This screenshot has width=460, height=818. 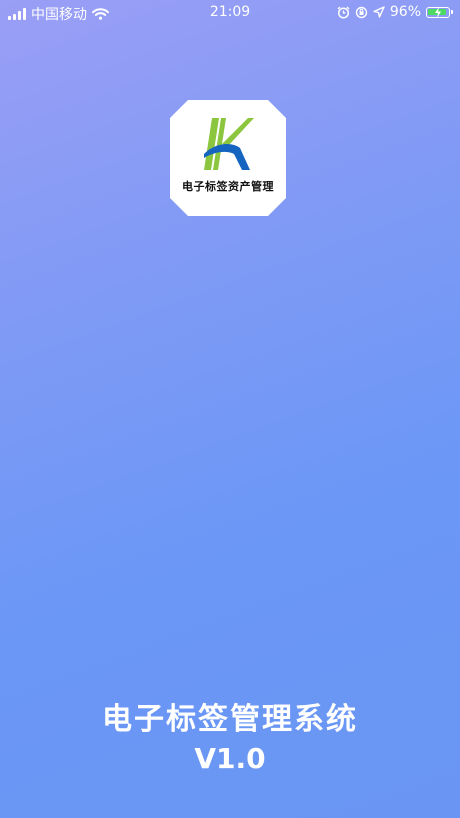 What do you see at coordinates (230, 758) in the screenshot?
I see `app-version: V1.0` at bounding box center [230, 758].